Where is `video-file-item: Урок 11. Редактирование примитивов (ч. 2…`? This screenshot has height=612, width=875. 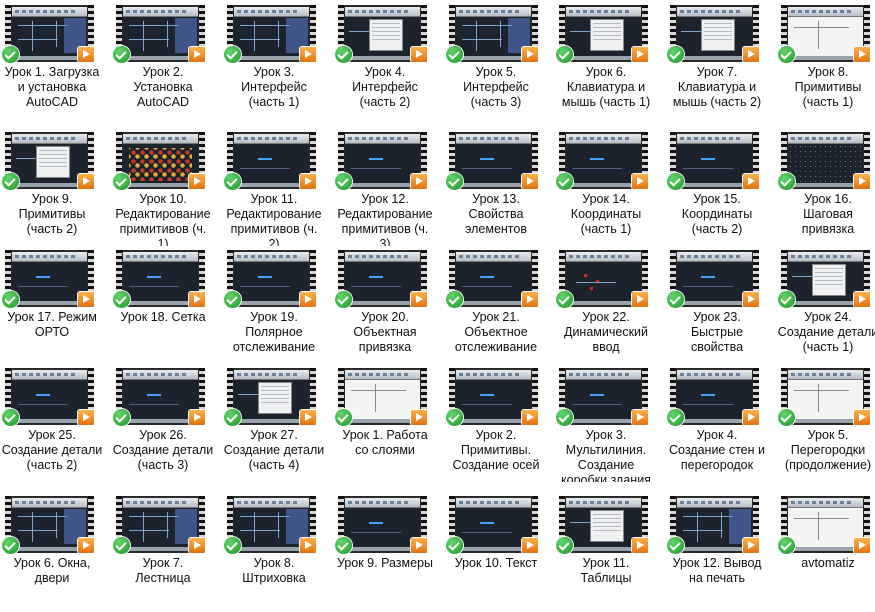
video-file-item: Урок 11. Редактирование примитивов (ч. 2… is located at coordinates (279, 189).